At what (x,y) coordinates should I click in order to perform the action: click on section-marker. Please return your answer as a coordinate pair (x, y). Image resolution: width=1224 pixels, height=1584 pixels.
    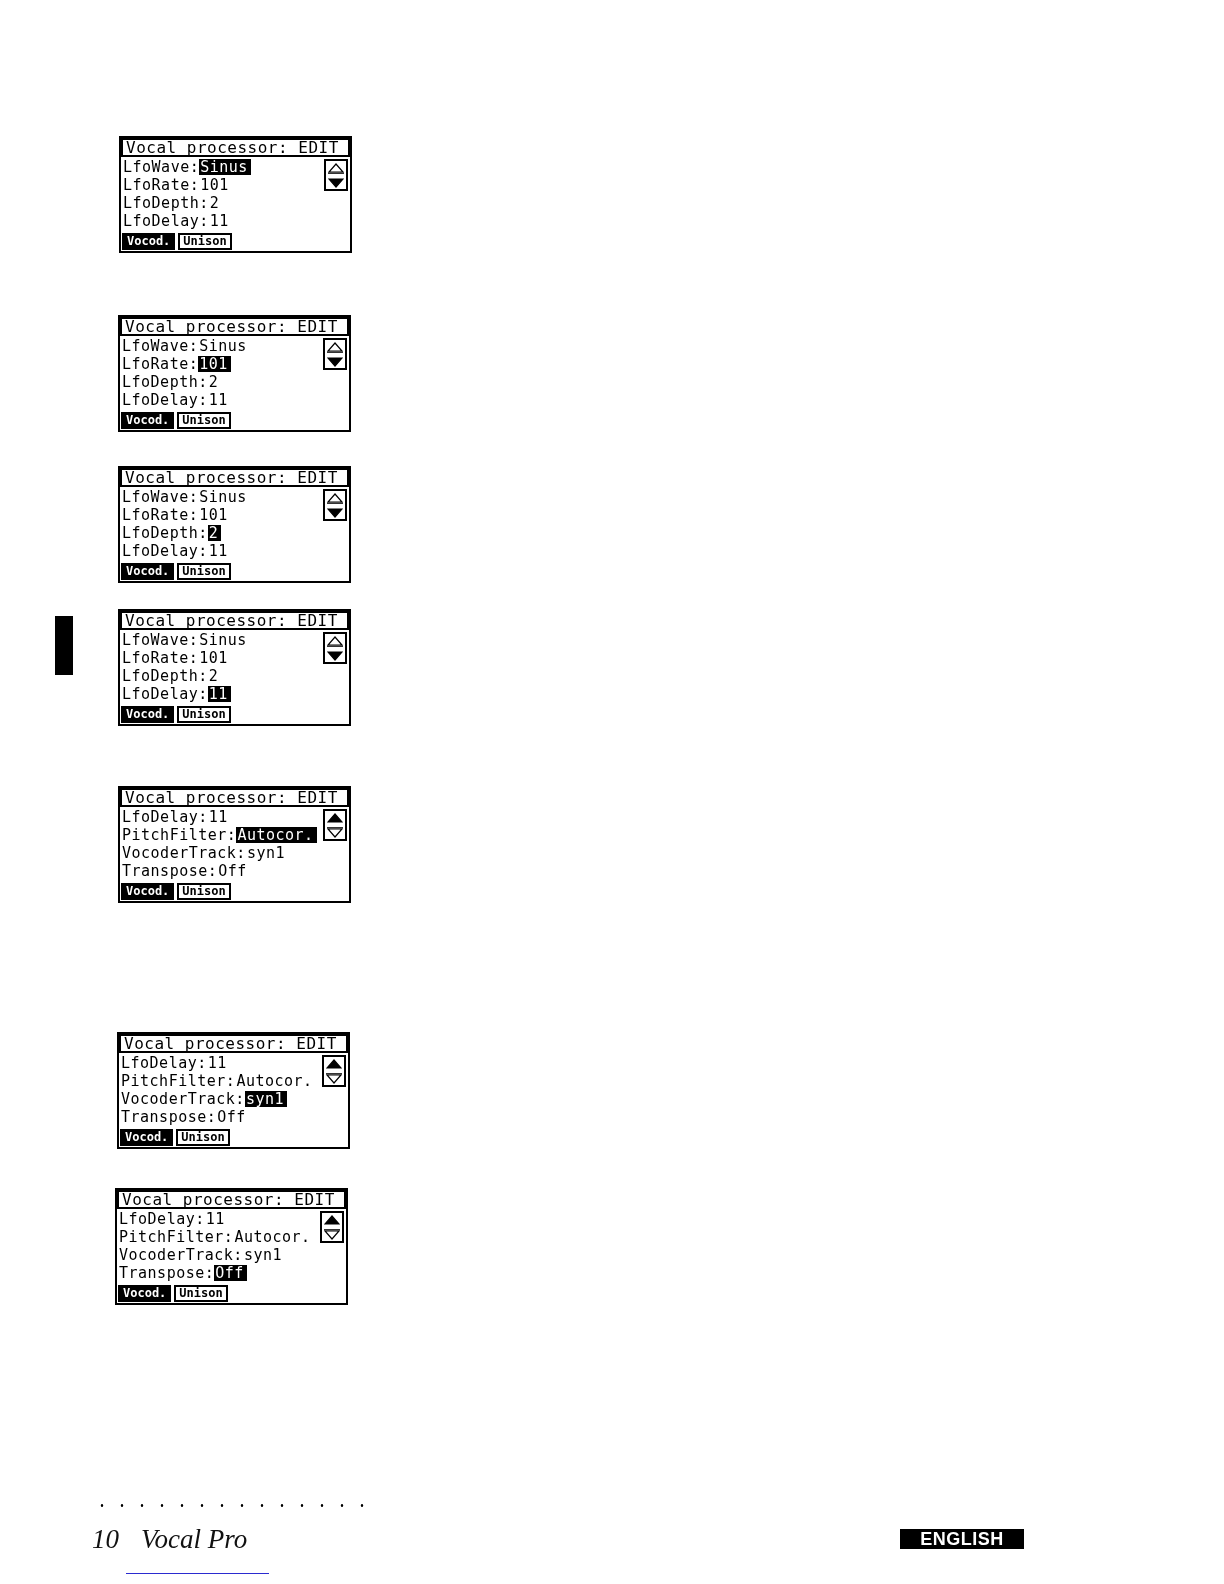
    Looking at the image, I should click on (64, 645).